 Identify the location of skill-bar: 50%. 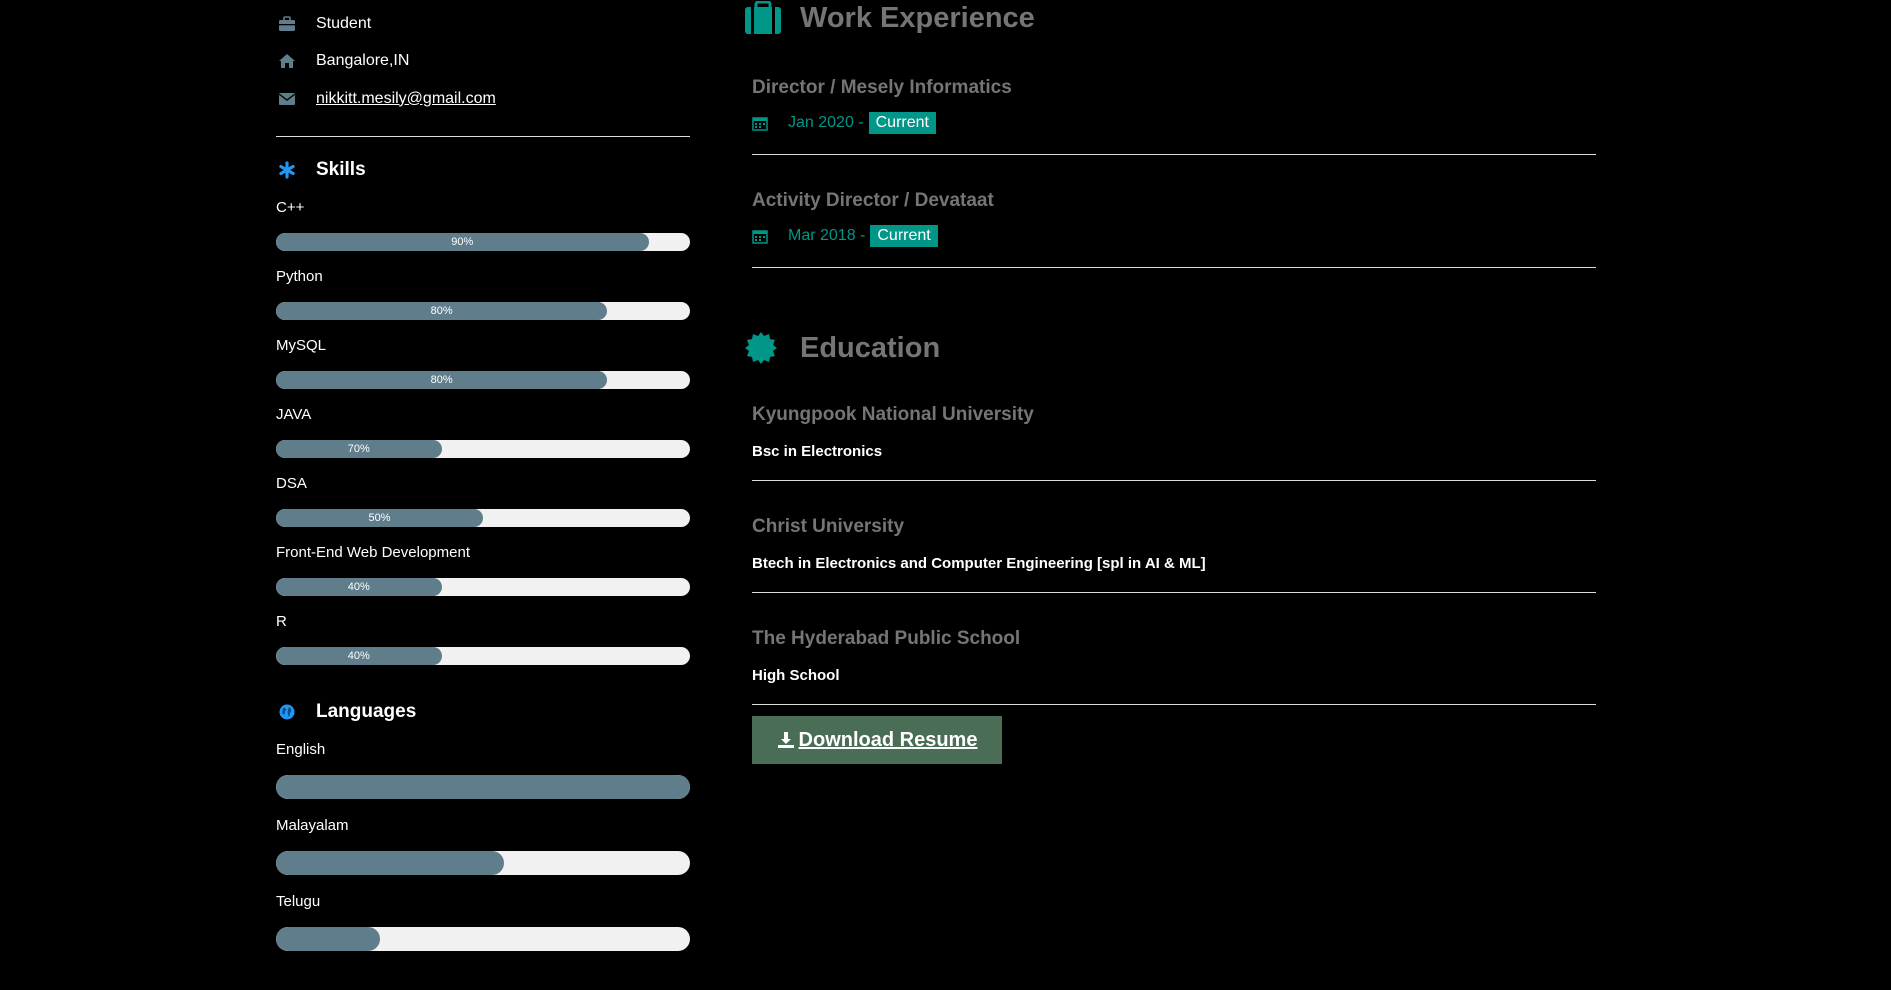
(483, 517).